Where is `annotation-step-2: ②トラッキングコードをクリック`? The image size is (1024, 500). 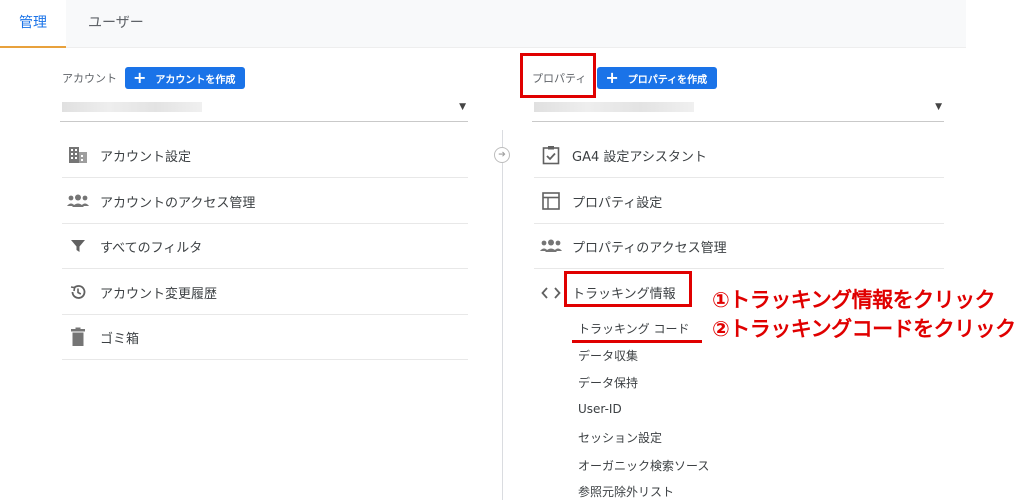 annotation-step-2: ②トラッキングコードをクリック is located at coordinates (864, 329).